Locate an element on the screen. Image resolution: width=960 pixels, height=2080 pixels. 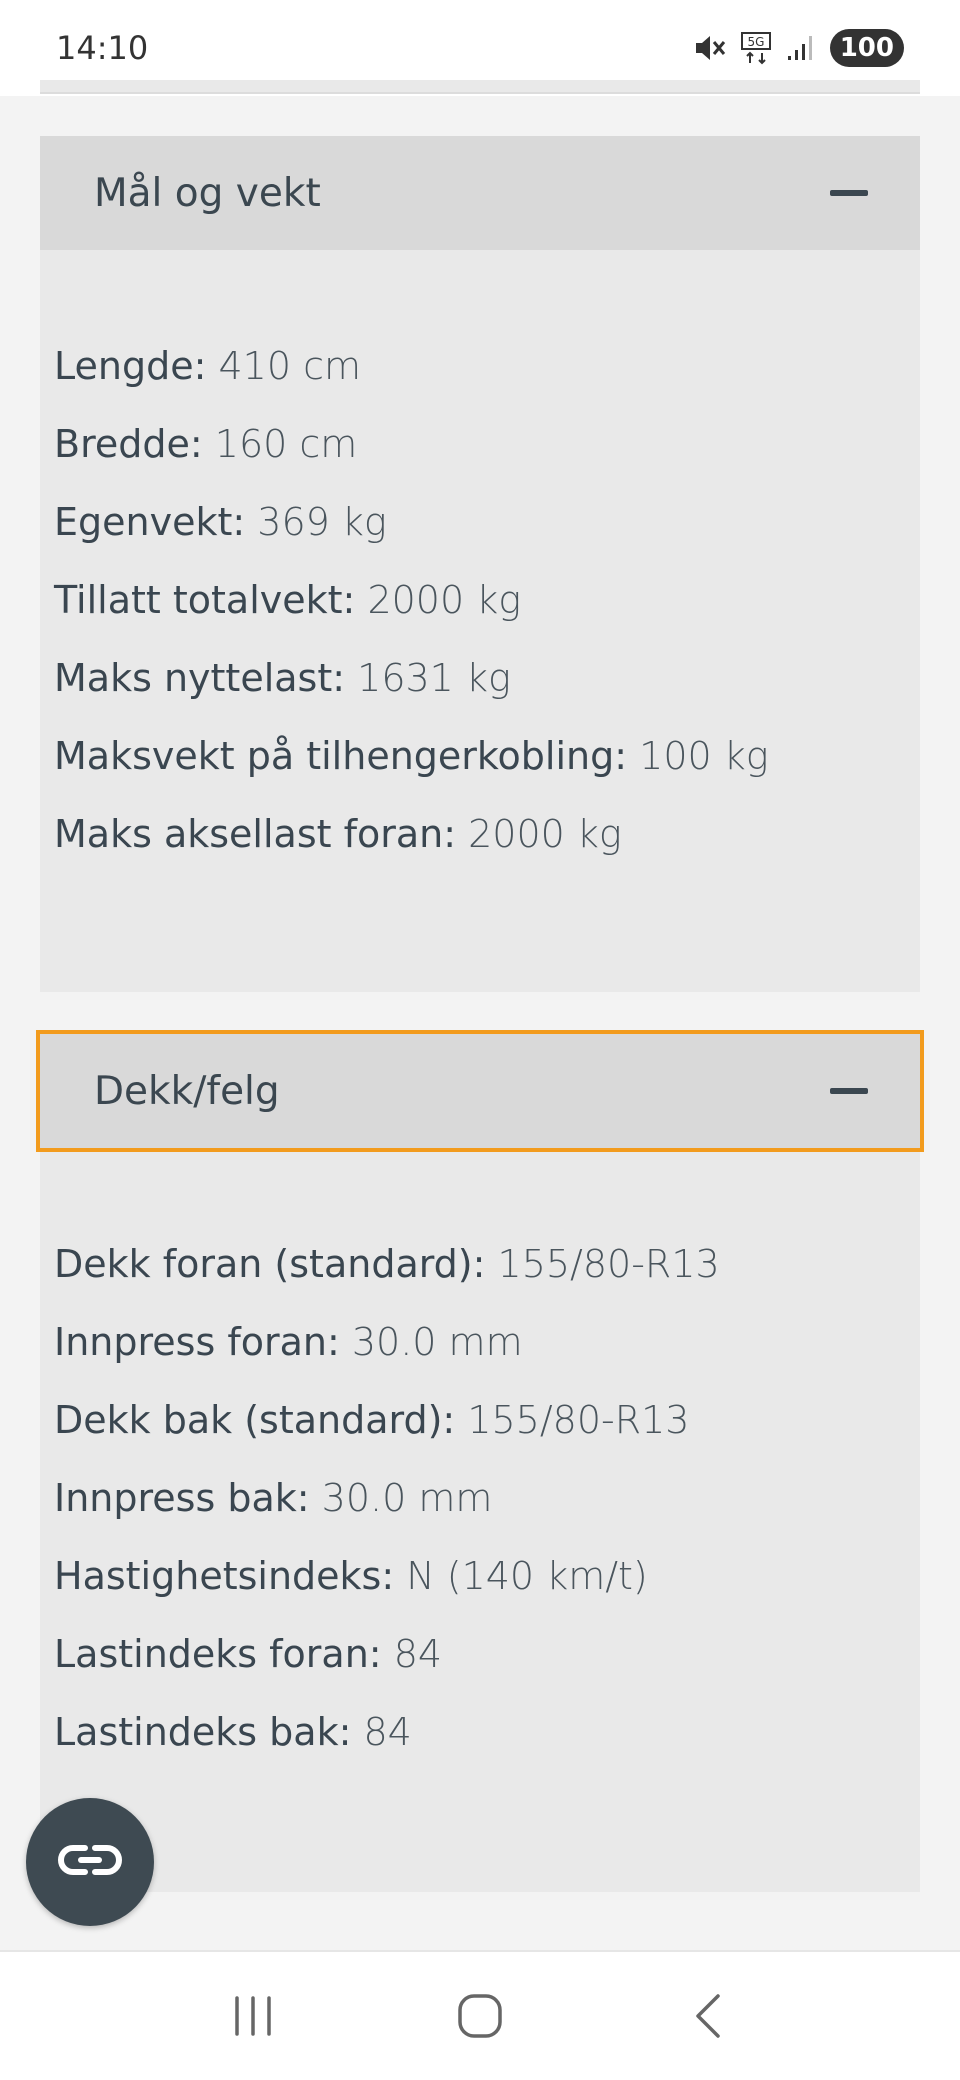
back-icon is located at coordinates (707, 2016).